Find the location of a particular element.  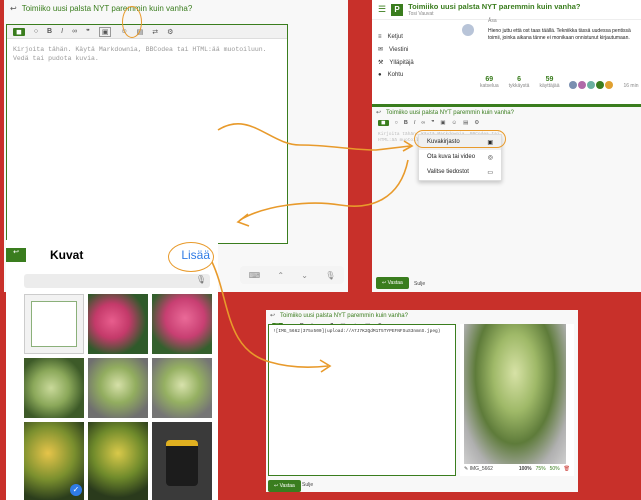

sidebar-item-label: Viestini is located at coordinates (399, 49).